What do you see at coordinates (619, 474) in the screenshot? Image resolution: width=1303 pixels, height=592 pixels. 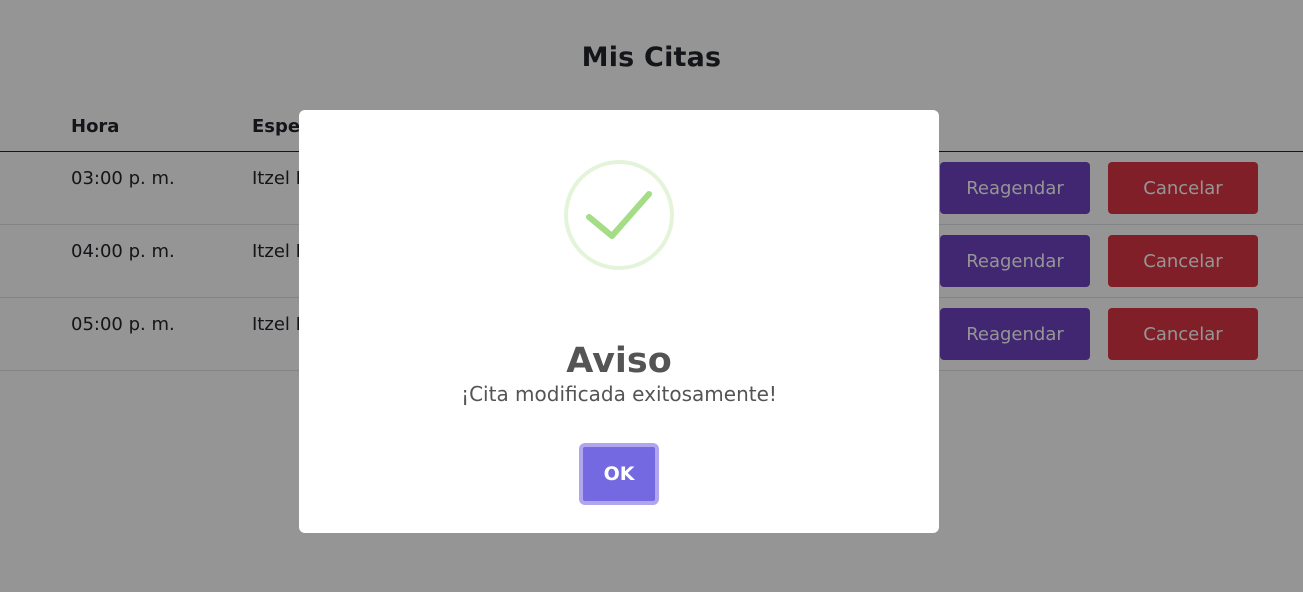 I see `ok-button: OK` at bounding box center [619, 474].